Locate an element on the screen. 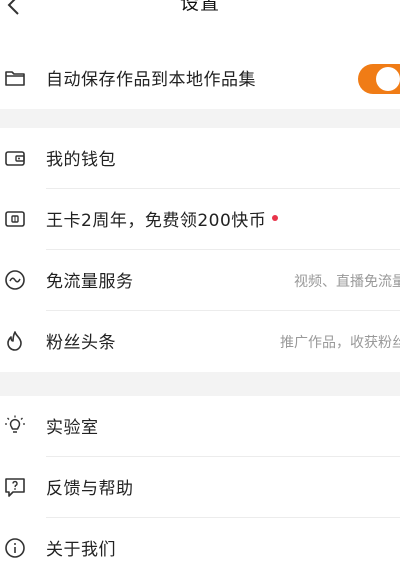 This screenshot has width=400, height=579. wallet-icon is located at coordinates (15, 158).